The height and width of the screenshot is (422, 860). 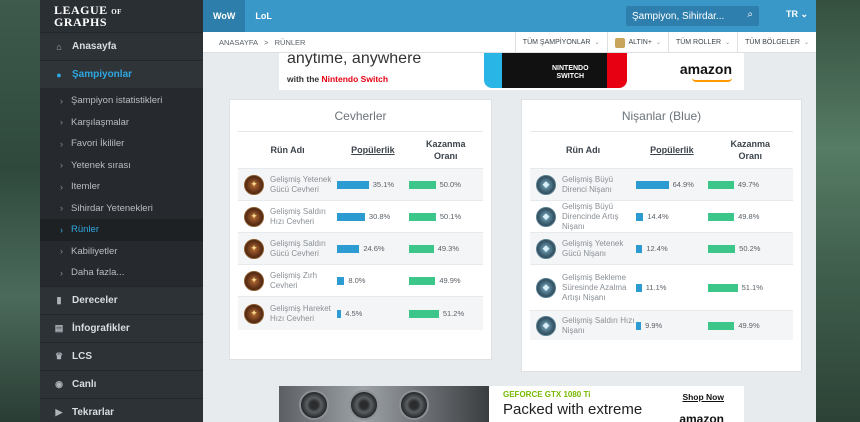 I want to click on sidebar-subitem-duos: › Favori İkililer, so click(x=121, y=144).